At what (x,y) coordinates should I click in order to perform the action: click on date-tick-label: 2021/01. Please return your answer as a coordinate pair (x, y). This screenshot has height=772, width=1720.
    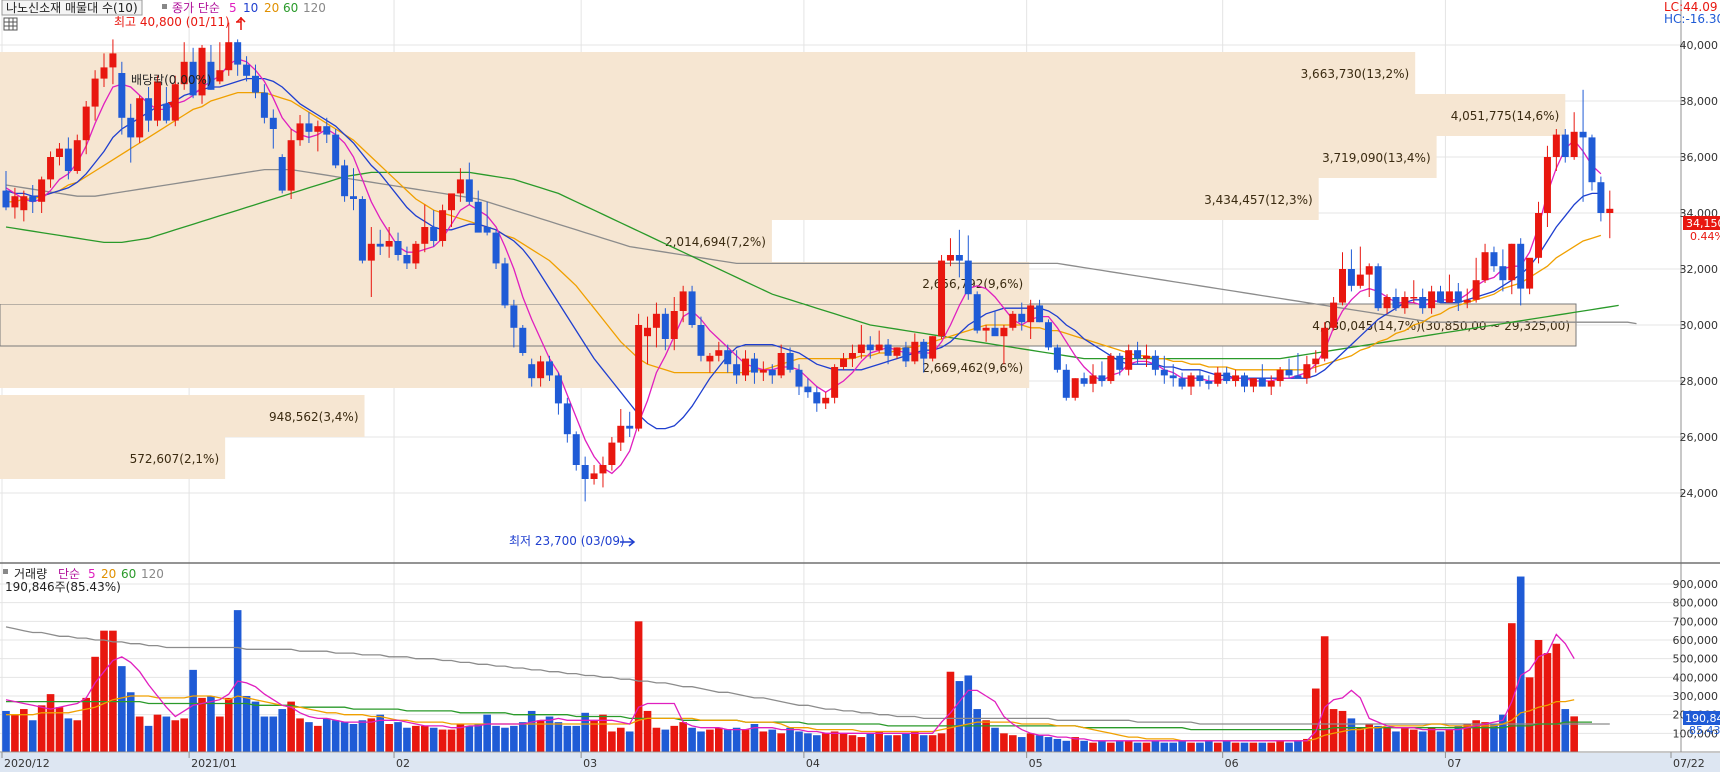
    Looking at the image, I should click on (214, 763).